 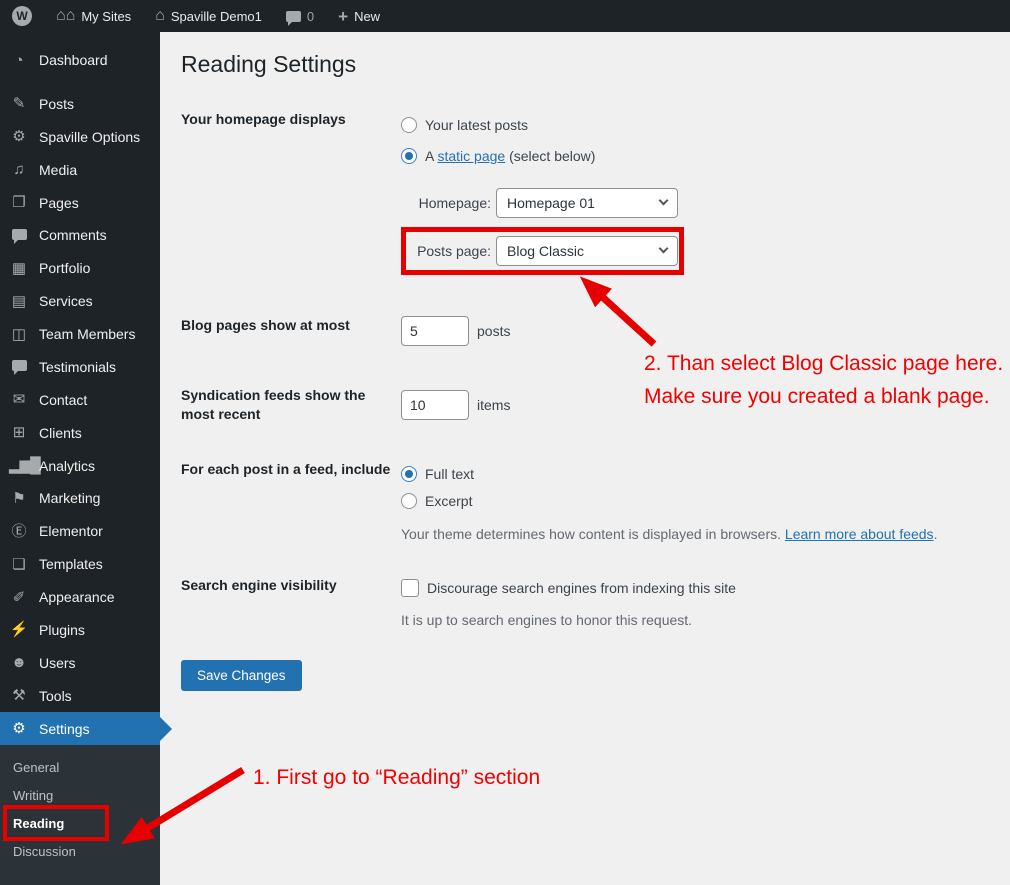 I want to click on sidebar-item-posts: ✎ Posts, so click(x=80, y=104).